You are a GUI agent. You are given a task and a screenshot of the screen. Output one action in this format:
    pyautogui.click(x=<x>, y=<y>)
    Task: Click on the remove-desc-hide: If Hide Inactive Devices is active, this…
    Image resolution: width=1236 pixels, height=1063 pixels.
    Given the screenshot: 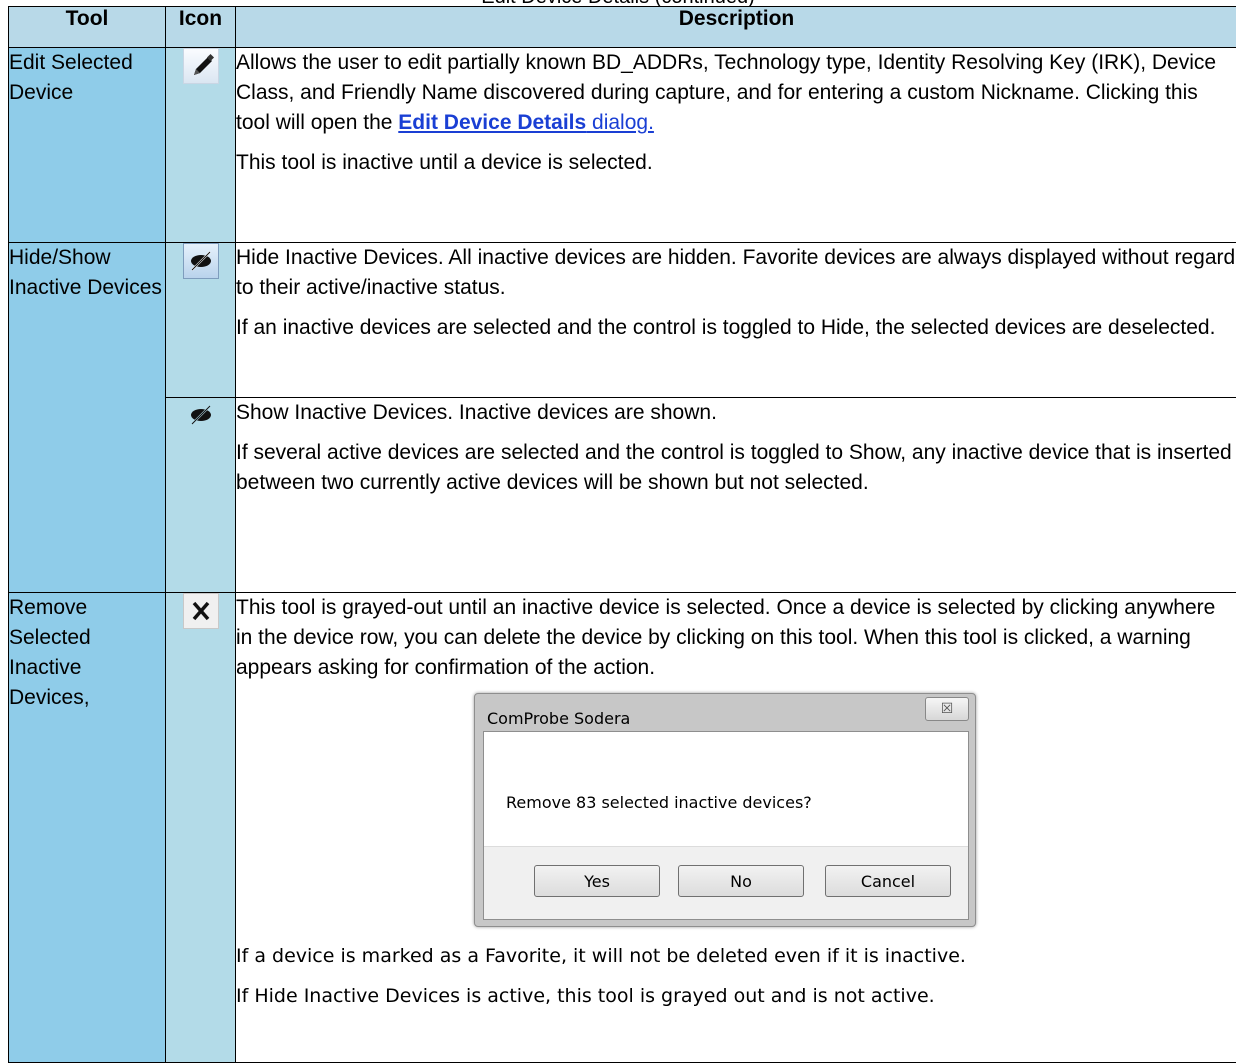 What is the action you would take?
    pyautogui.click(x=736, y=996)
    